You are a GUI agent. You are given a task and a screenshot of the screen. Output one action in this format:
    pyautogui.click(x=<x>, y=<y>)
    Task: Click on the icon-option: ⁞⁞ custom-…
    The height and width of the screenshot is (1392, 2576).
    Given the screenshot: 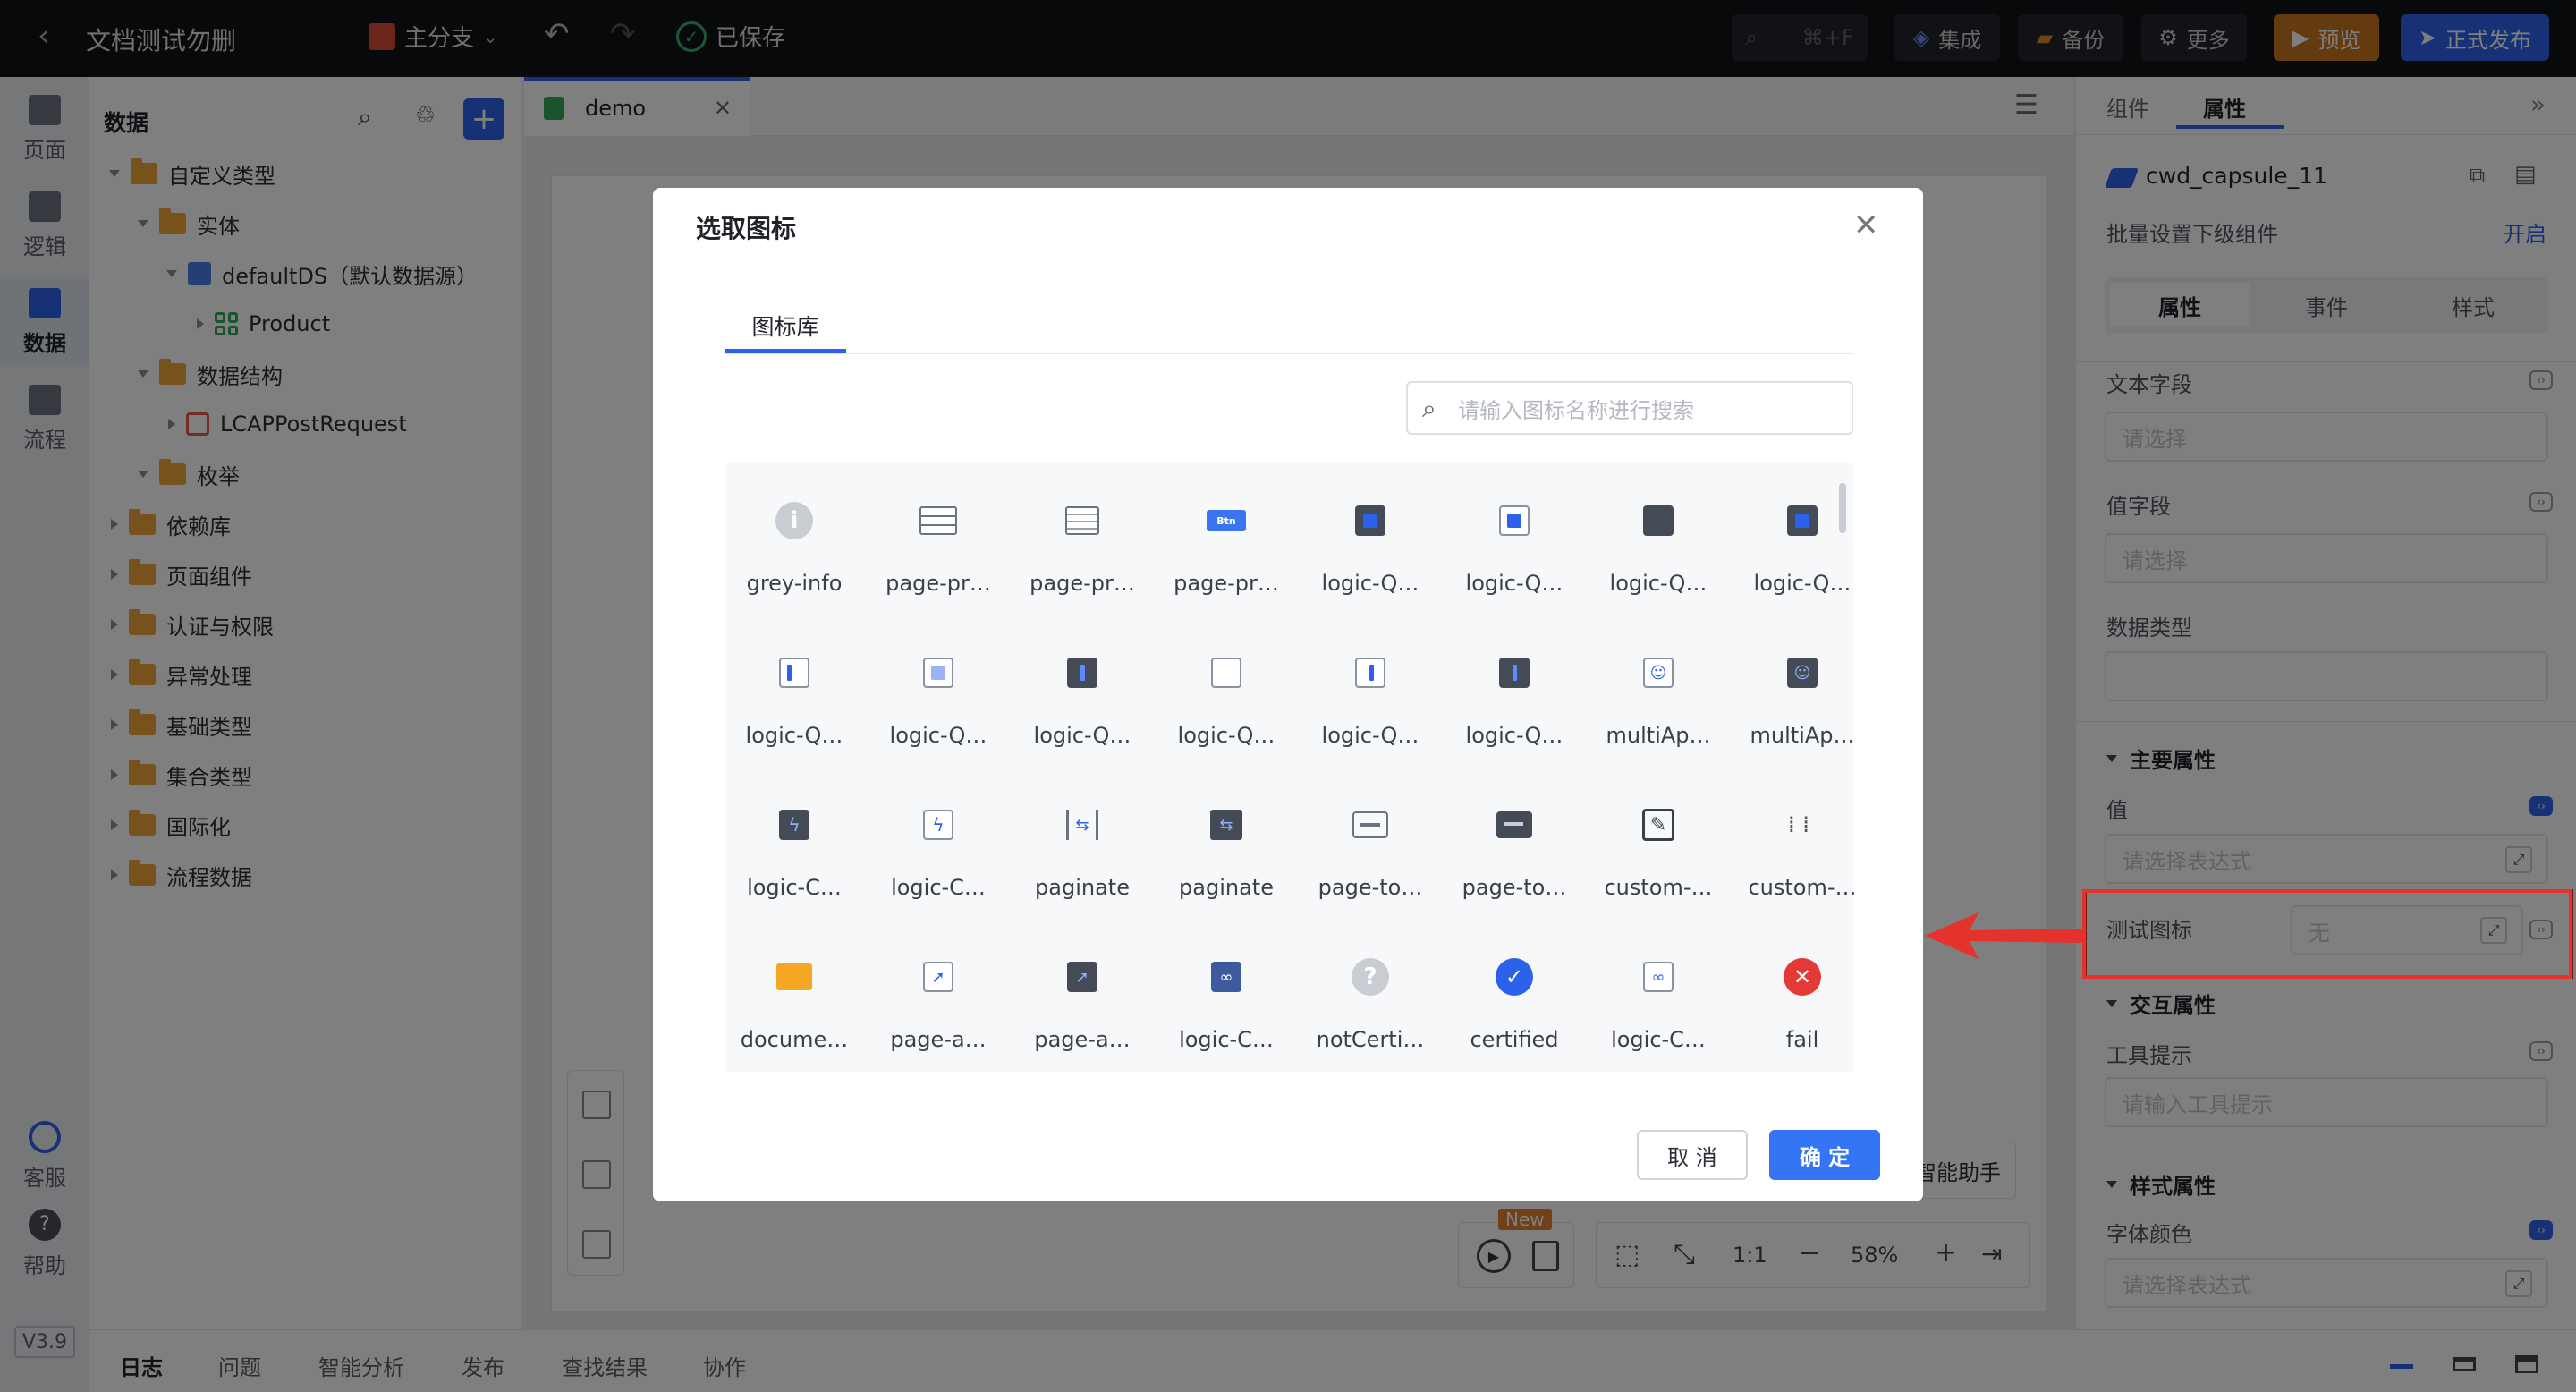 What is the action you would take?
    pyautogui.click(x=1802, y=842)
    